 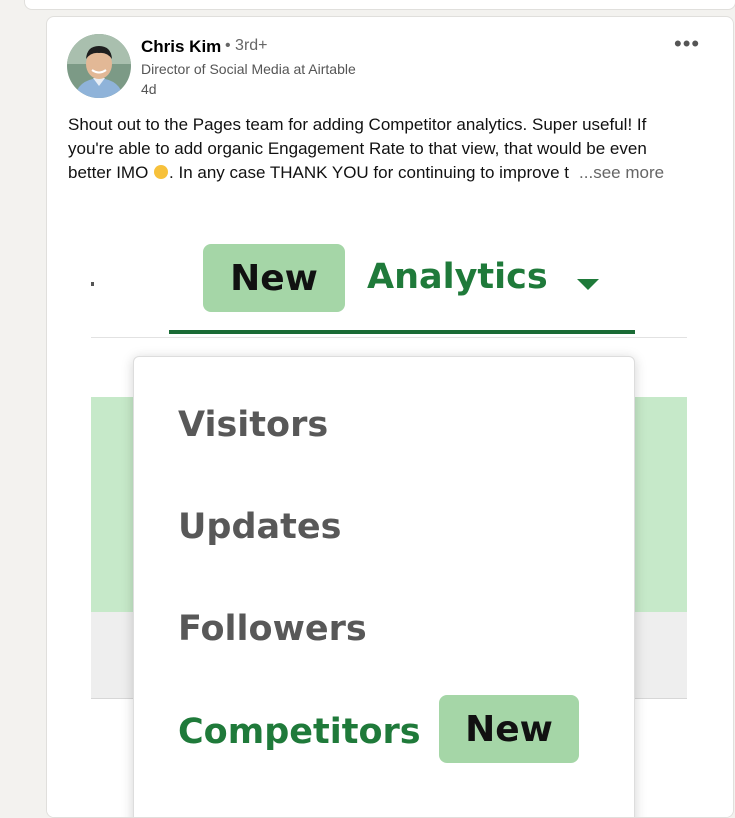 I want to click on menu-item-updates: Updates, so click(x=260, y=527).